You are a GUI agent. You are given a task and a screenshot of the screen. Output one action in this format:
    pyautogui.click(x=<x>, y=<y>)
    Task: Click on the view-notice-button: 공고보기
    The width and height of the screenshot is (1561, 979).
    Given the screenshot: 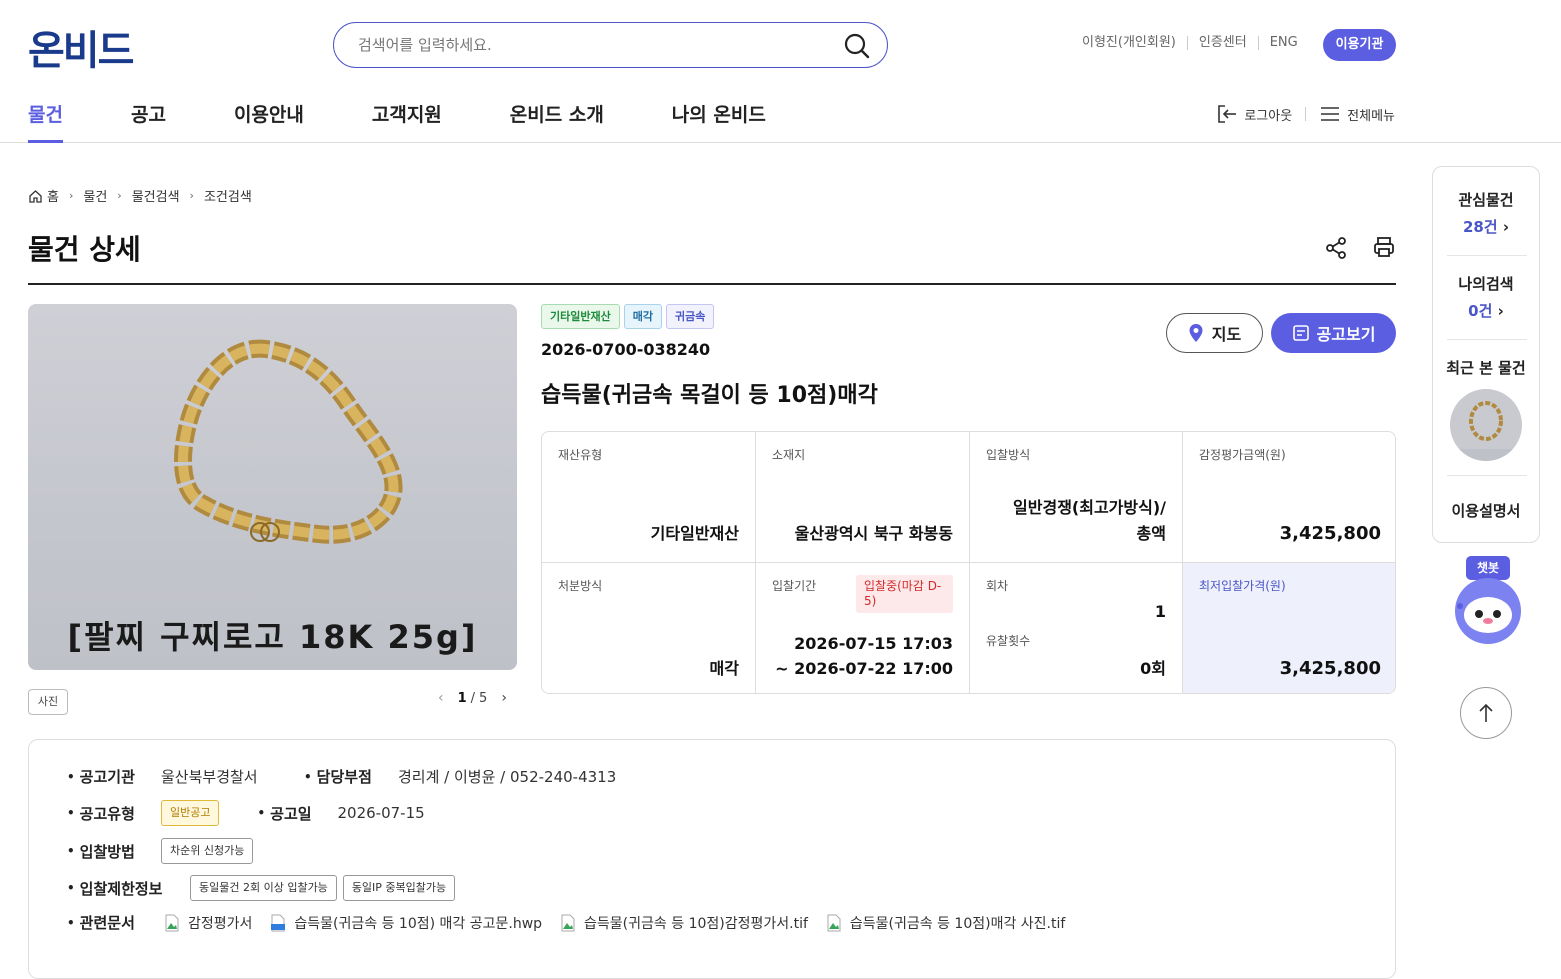 What is the action you would take?
    pyautogui.click(x=1333, y=333)
    